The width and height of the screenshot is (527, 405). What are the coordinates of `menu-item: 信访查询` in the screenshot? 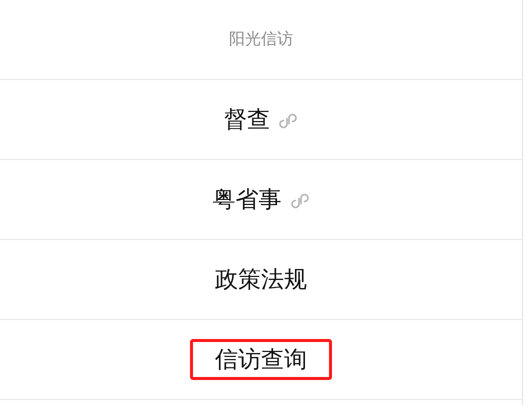 It's located at (261, 359).